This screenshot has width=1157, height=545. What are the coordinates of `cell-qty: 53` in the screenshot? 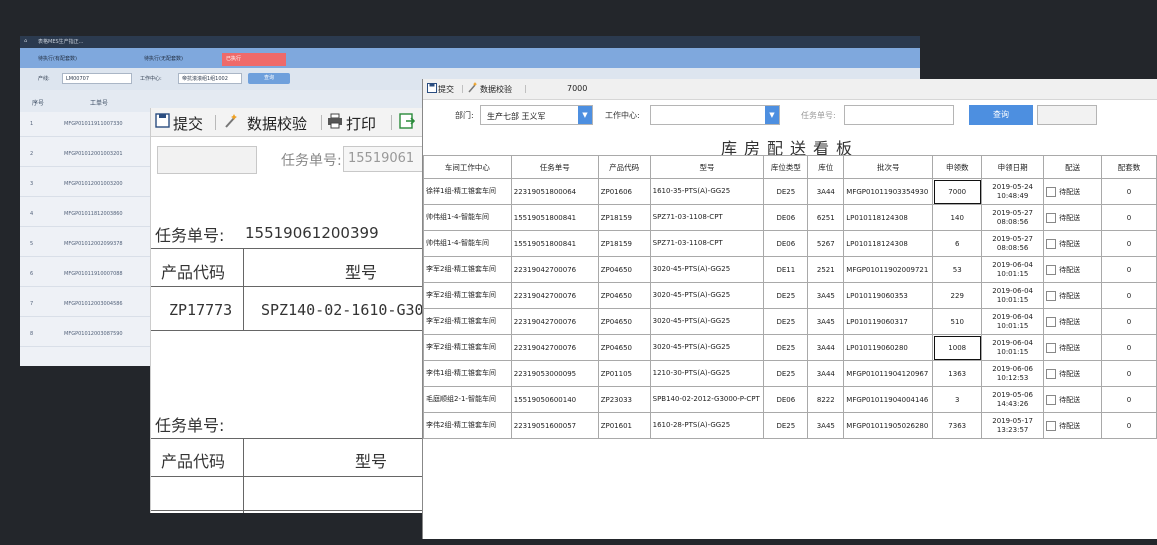 It's located at (957, 269).